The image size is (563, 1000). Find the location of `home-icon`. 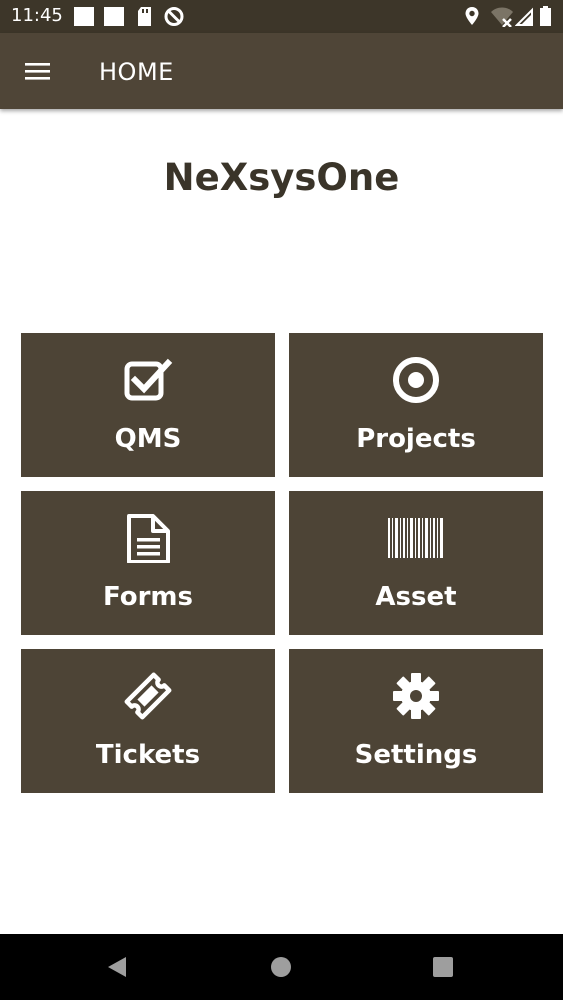

home-icon is located at coordinates (281, 967).